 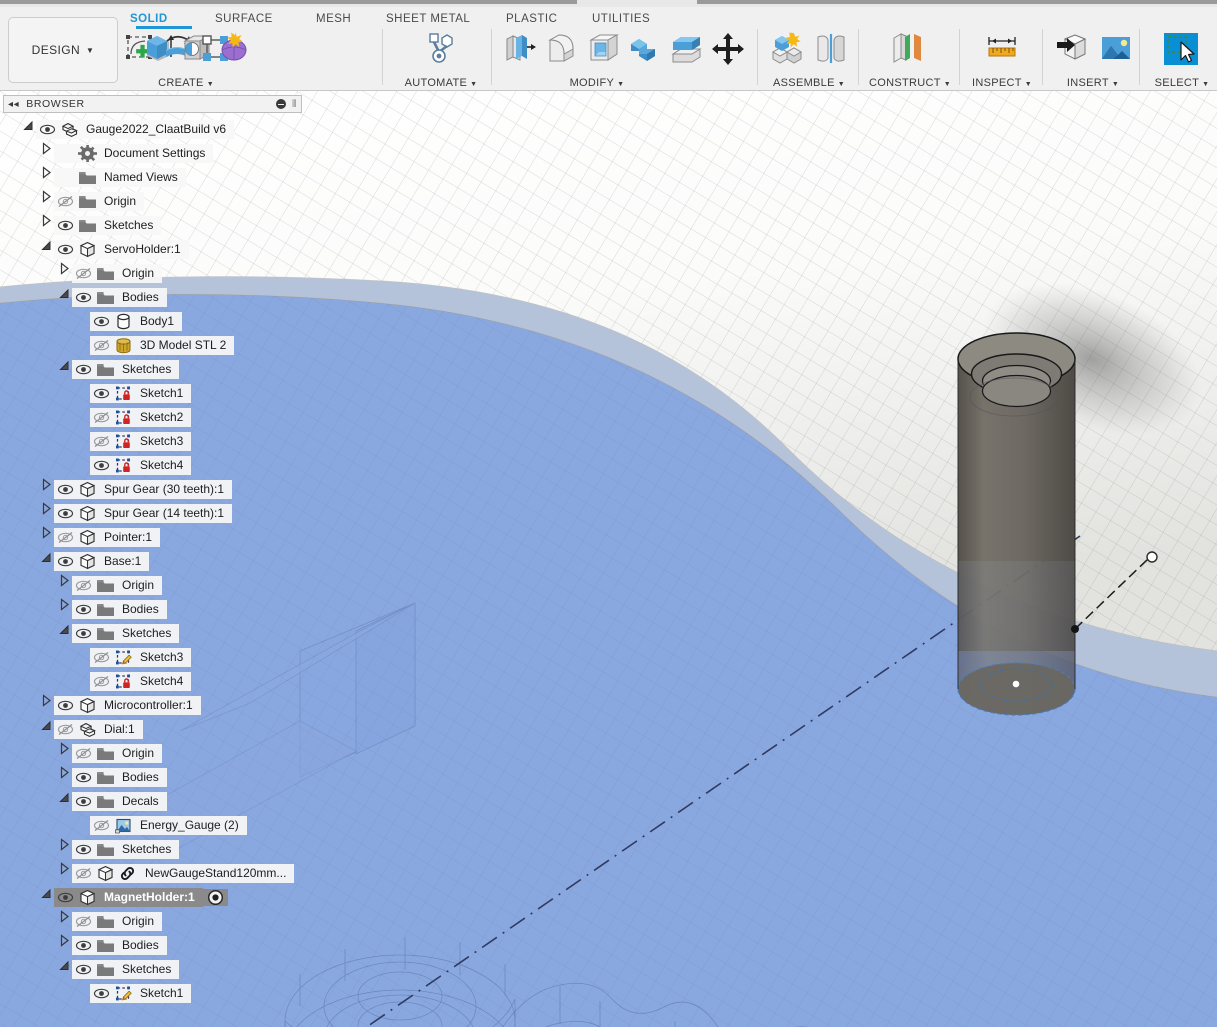 What do you see at coordinates (102, 561) in the screenshot?
I see `tree-row-pill: Base:1` at bounding box center [102, 561].